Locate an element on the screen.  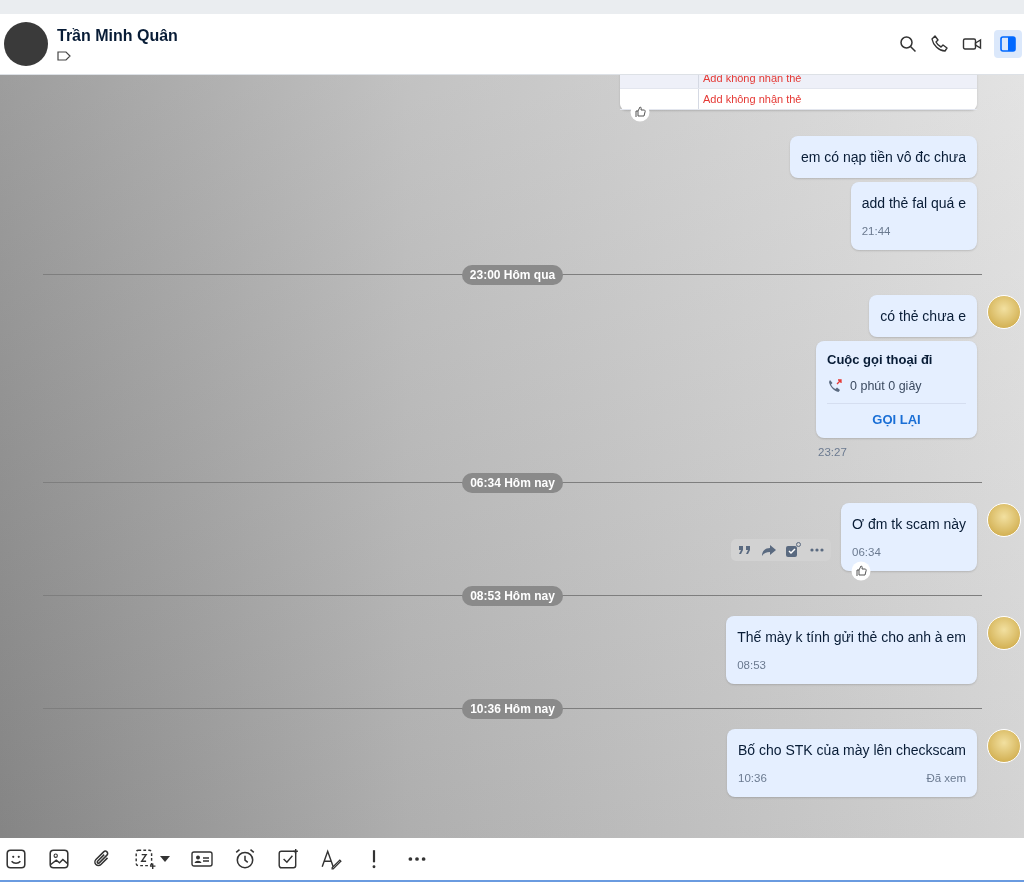
caret-icon is located at coordinates (165, 859).